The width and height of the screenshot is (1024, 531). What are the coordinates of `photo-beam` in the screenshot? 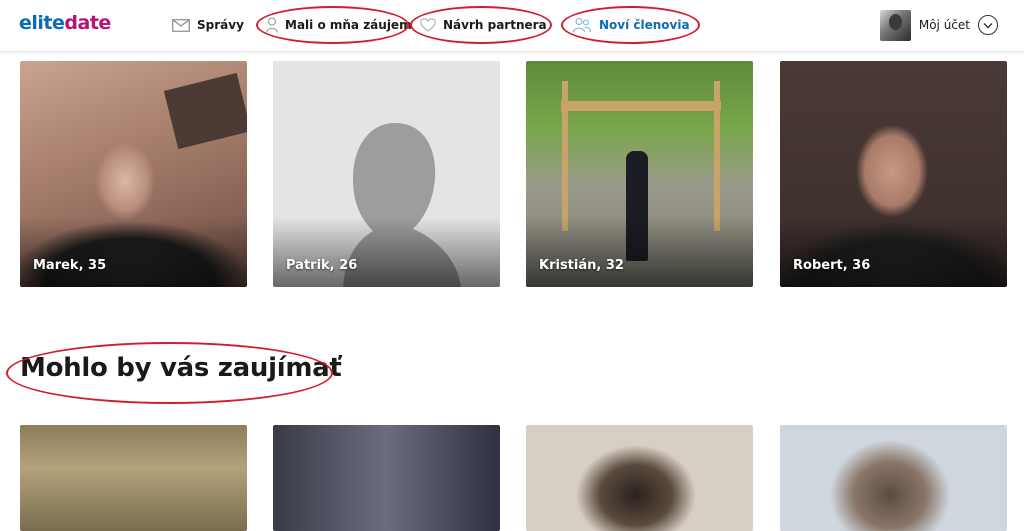 It's located at (641, 106).